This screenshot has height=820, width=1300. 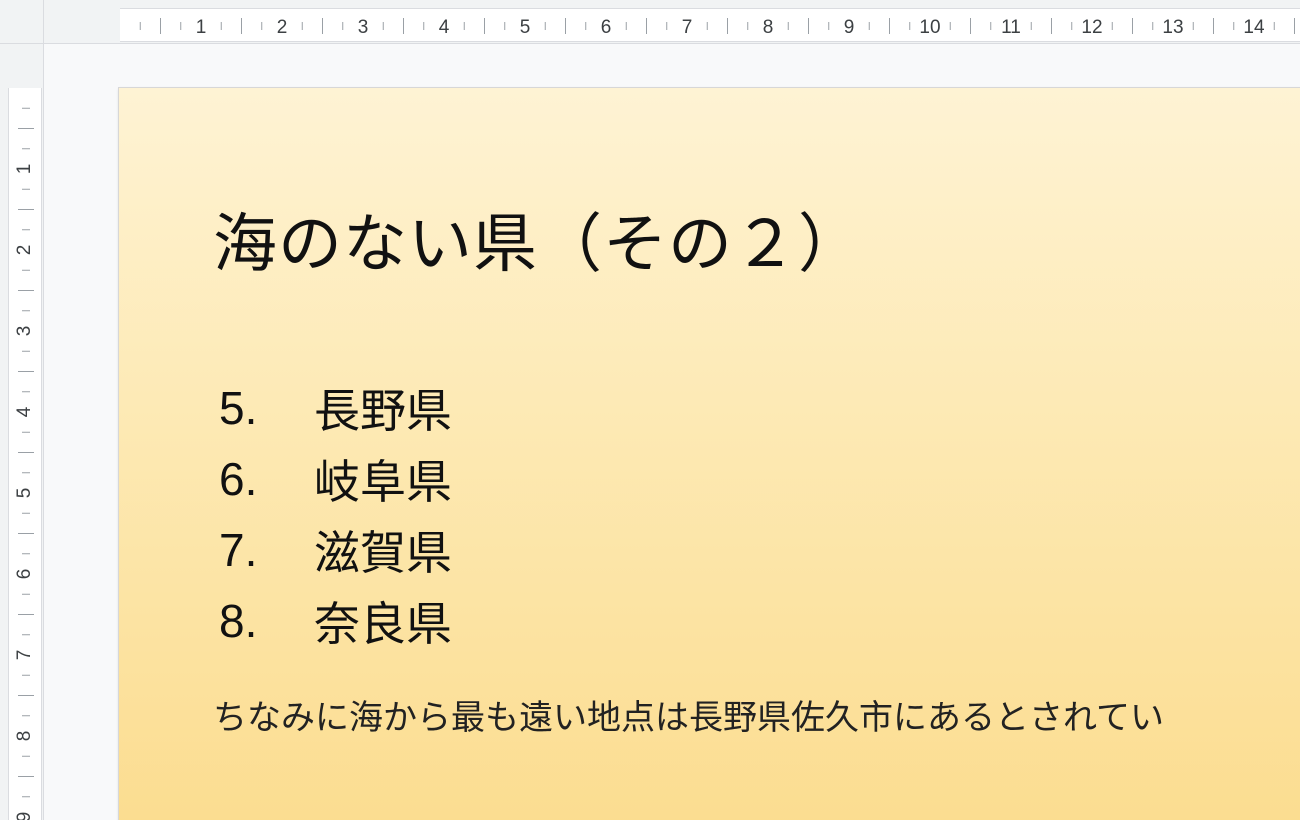 I want to click on list-item-label: 滋賀県, so click(x=383, y=552).